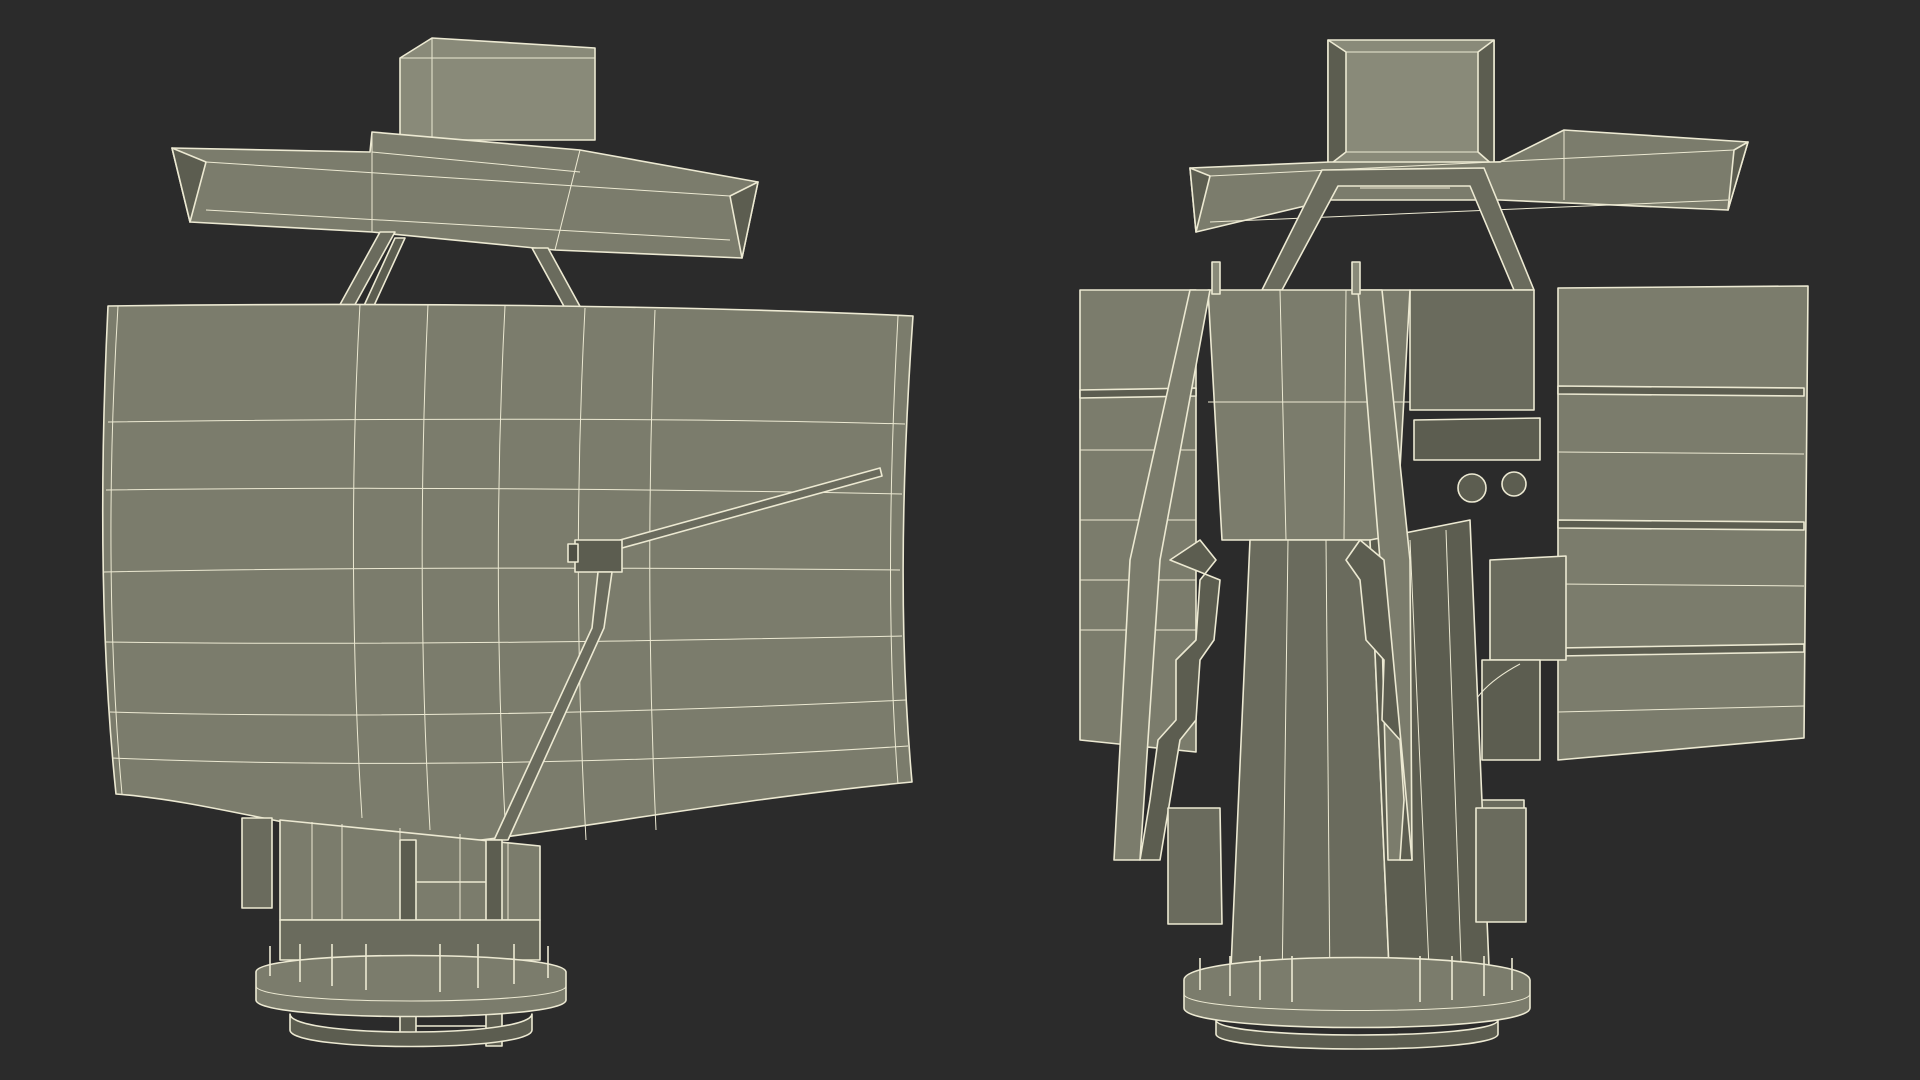 This screenshot has width=1920, height=1080. What do you see at coordinates (497, 89) in the screenshot?
I see `front-top-housing` at bounding box center [497, 89].